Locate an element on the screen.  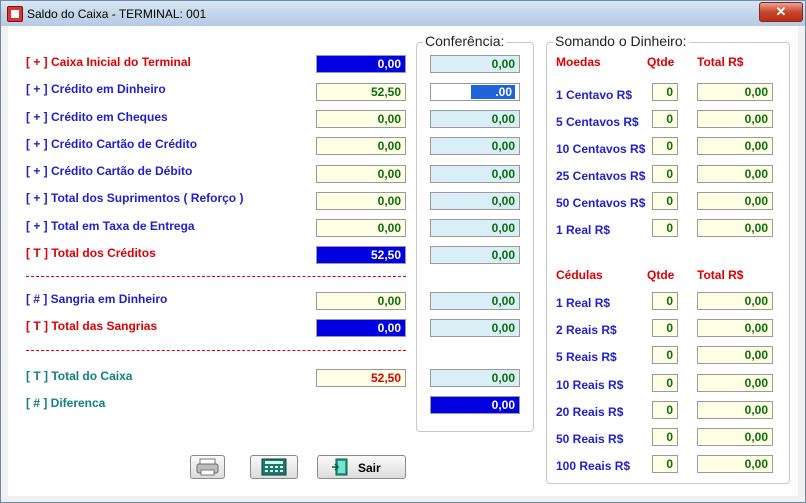
moeda-50c-total: 0,00 is located at coordinates (735, 201).